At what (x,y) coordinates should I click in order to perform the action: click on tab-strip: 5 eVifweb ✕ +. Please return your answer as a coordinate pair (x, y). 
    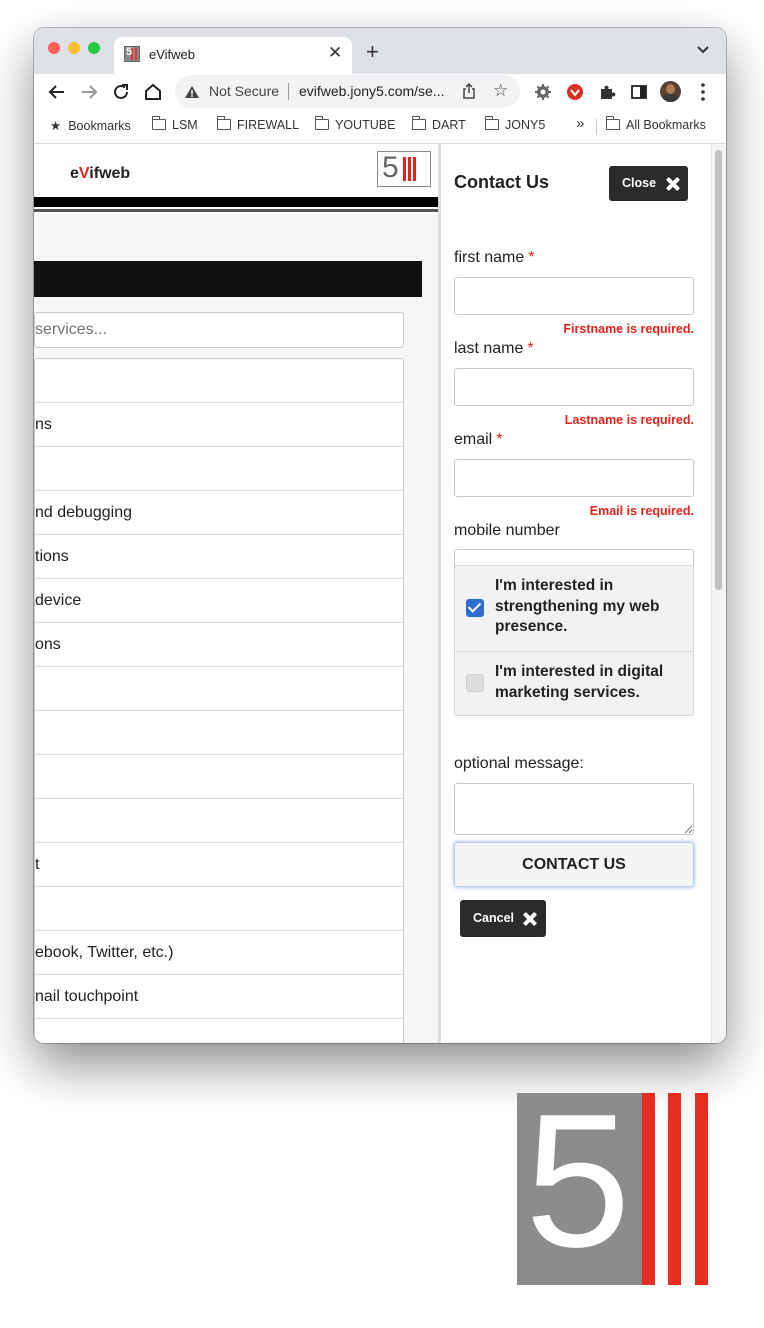
    Looking at the image, I should click on (380, 51).